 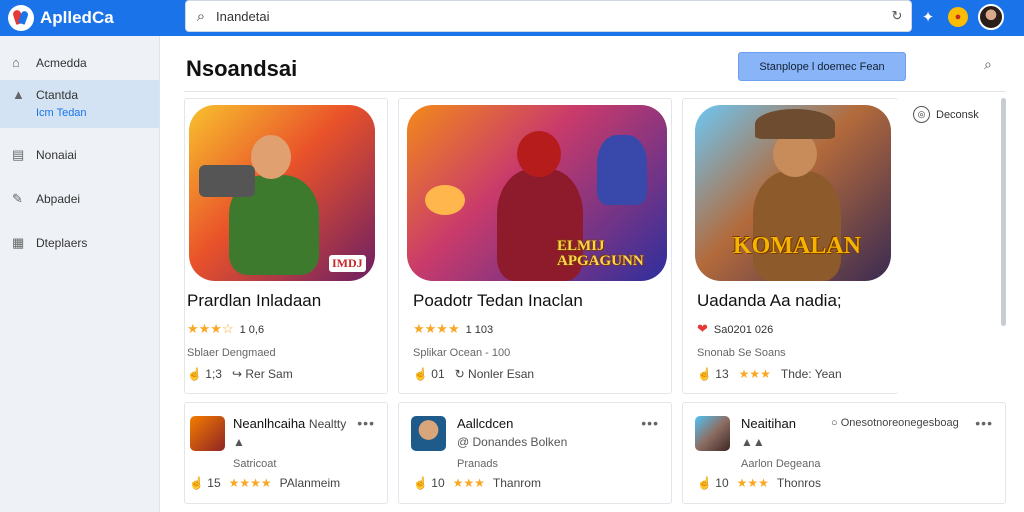 I want to click on like-button: ☝ 13, so click(x=713, y=374).